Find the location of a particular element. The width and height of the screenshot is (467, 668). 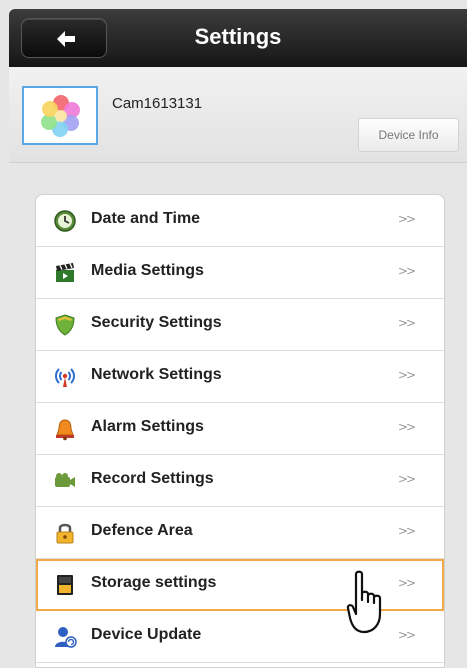

menu-item-label: Security Settings is located at coordinates (156, 322).